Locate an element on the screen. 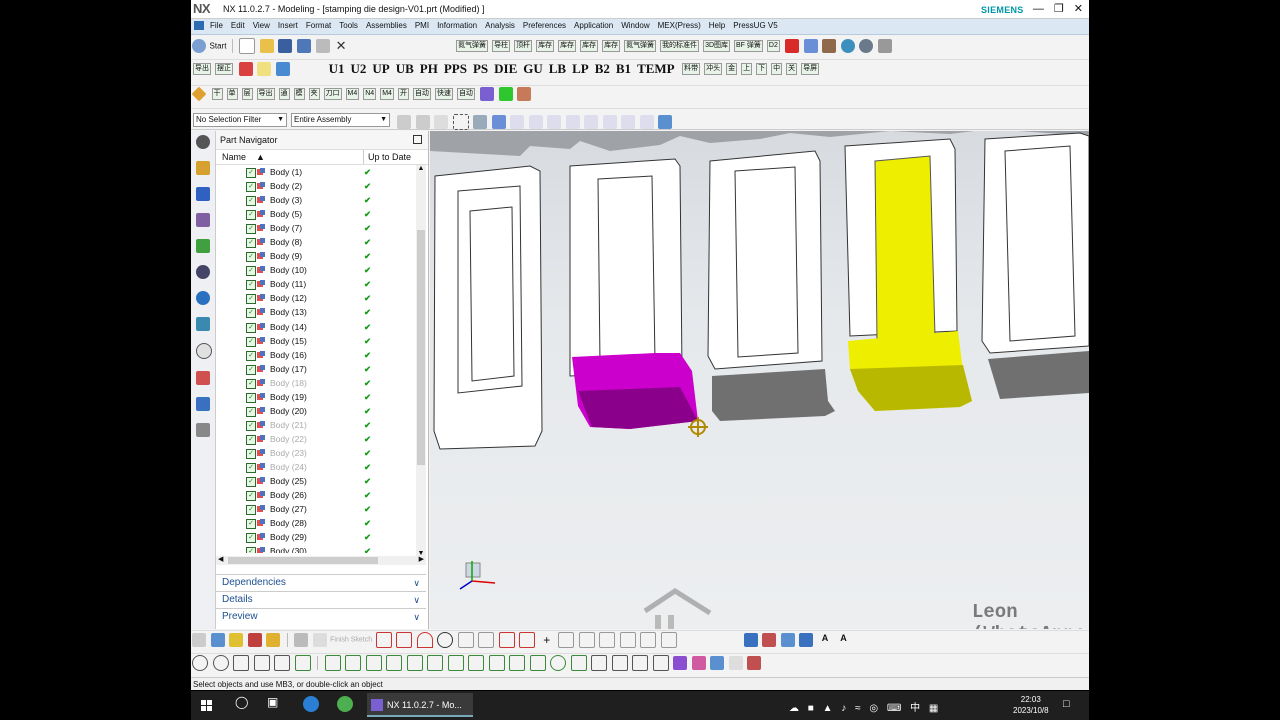 Image resolution: width=1280 pixels, height=720 pixels. menu-analysis: Analysis is located at coordinates (500, 25).